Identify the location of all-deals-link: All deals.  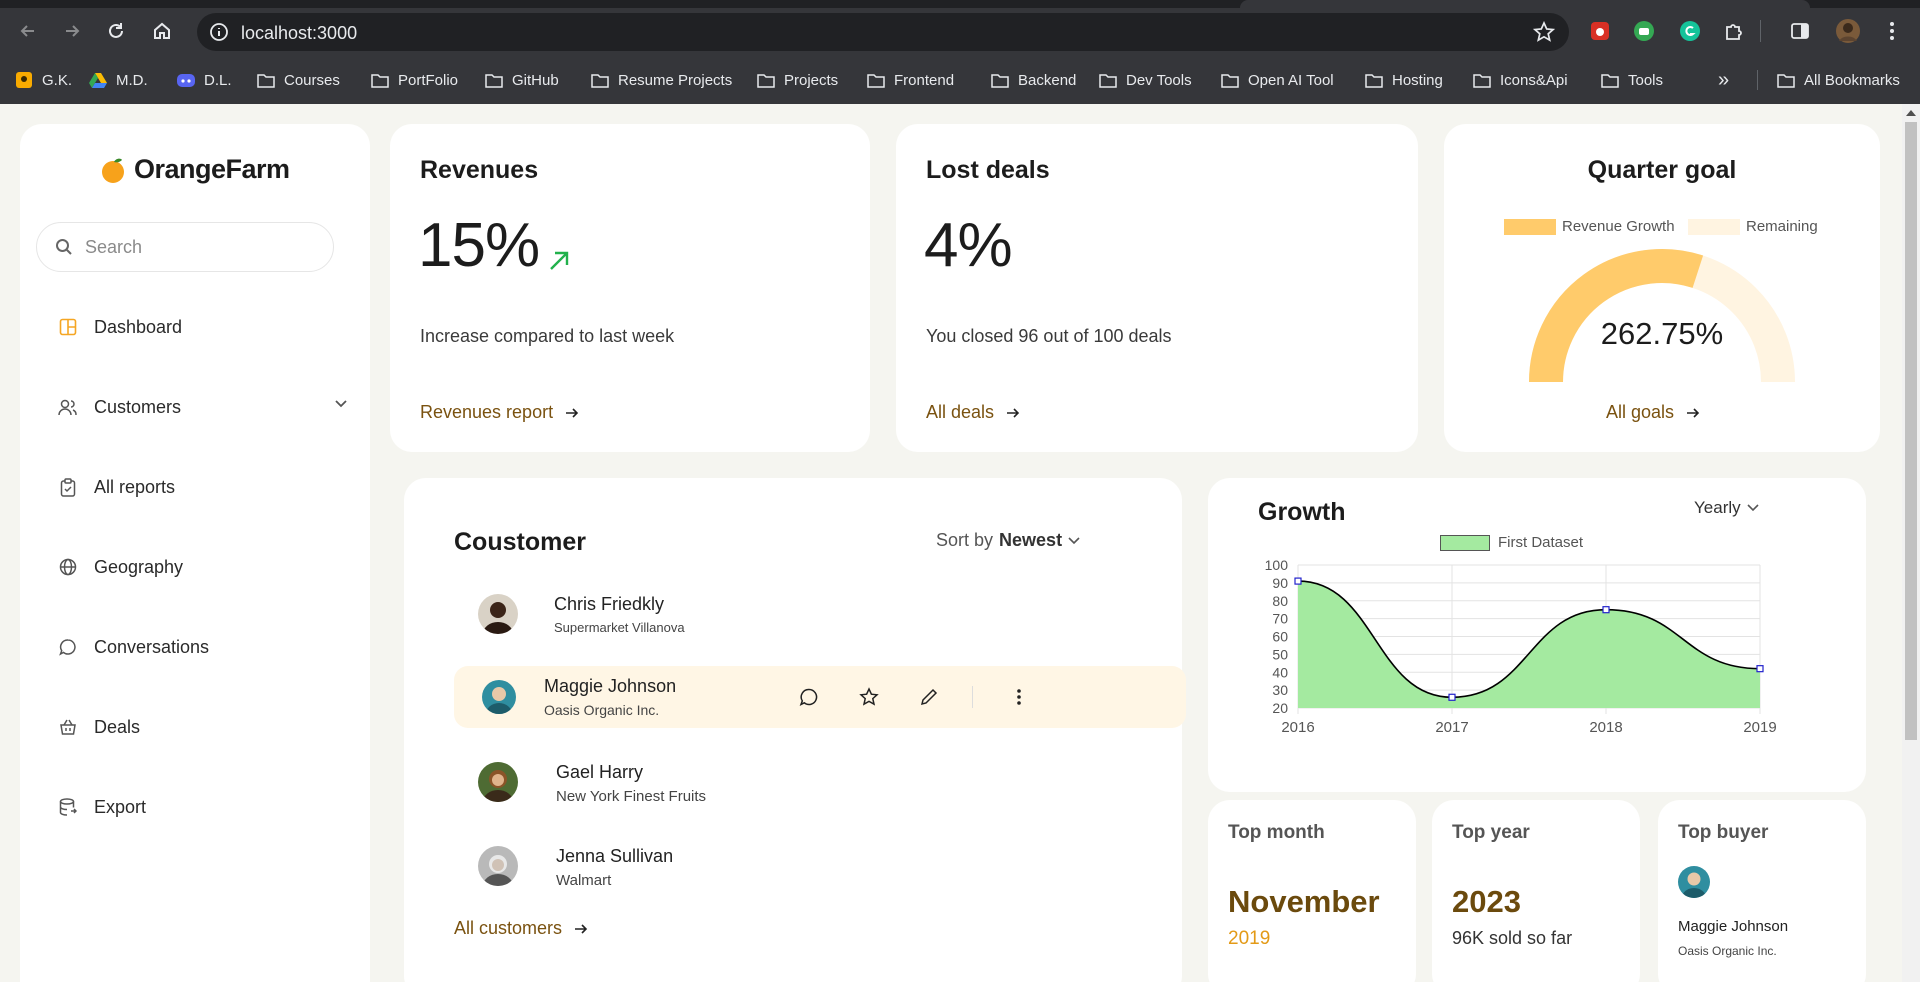
(973, 412).